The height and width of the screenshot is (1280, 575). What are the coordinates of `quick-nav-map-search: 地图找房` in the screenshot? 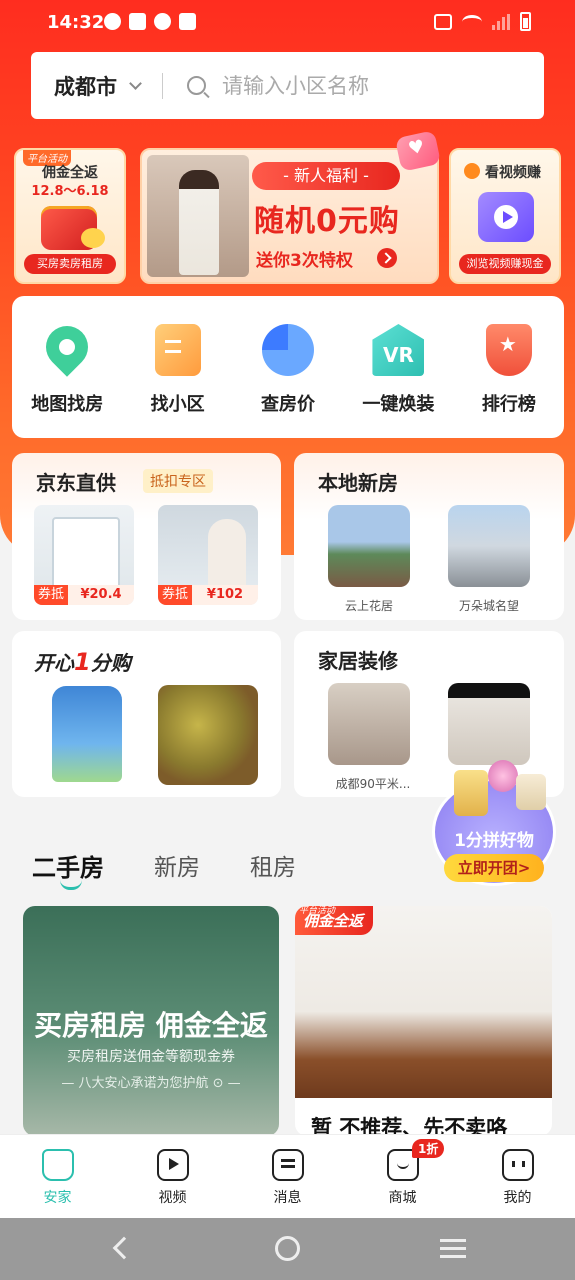 It's located at (67, 367).